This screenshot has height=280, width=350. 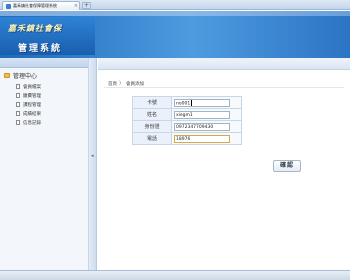 What do you see at coordinates (35, 5) in the screenshot?
I see `tab-title: 嘉禾鎮社會保障管理系統` at bounding box center [35, 5].